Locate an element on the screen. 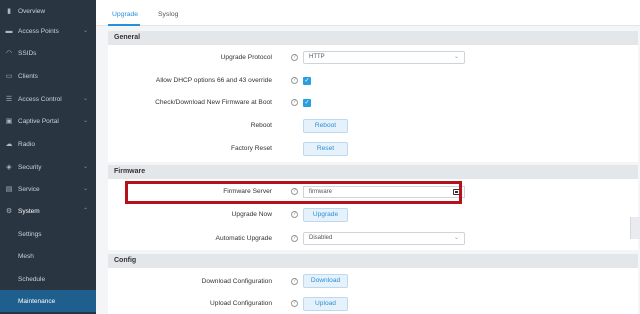  sidebar-item-label: Radio is located at coordinates (26, 144).